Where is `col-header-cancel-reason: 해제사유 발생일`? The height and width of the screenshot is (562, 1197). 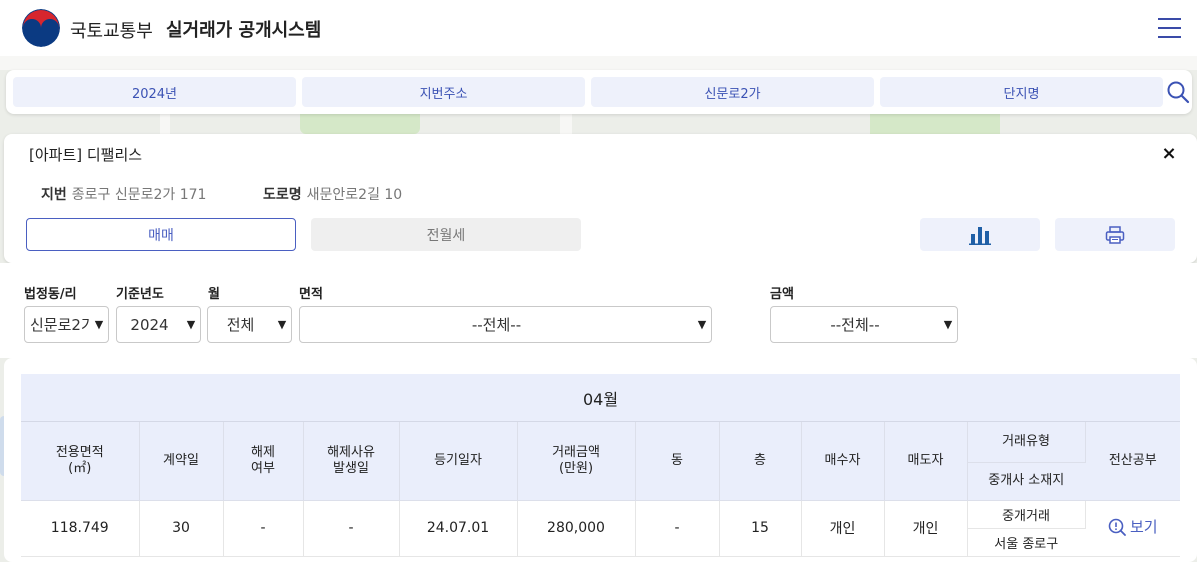 col-header-cancel-reason: 해제사유 발생일 is located at coordinates (351, 461).